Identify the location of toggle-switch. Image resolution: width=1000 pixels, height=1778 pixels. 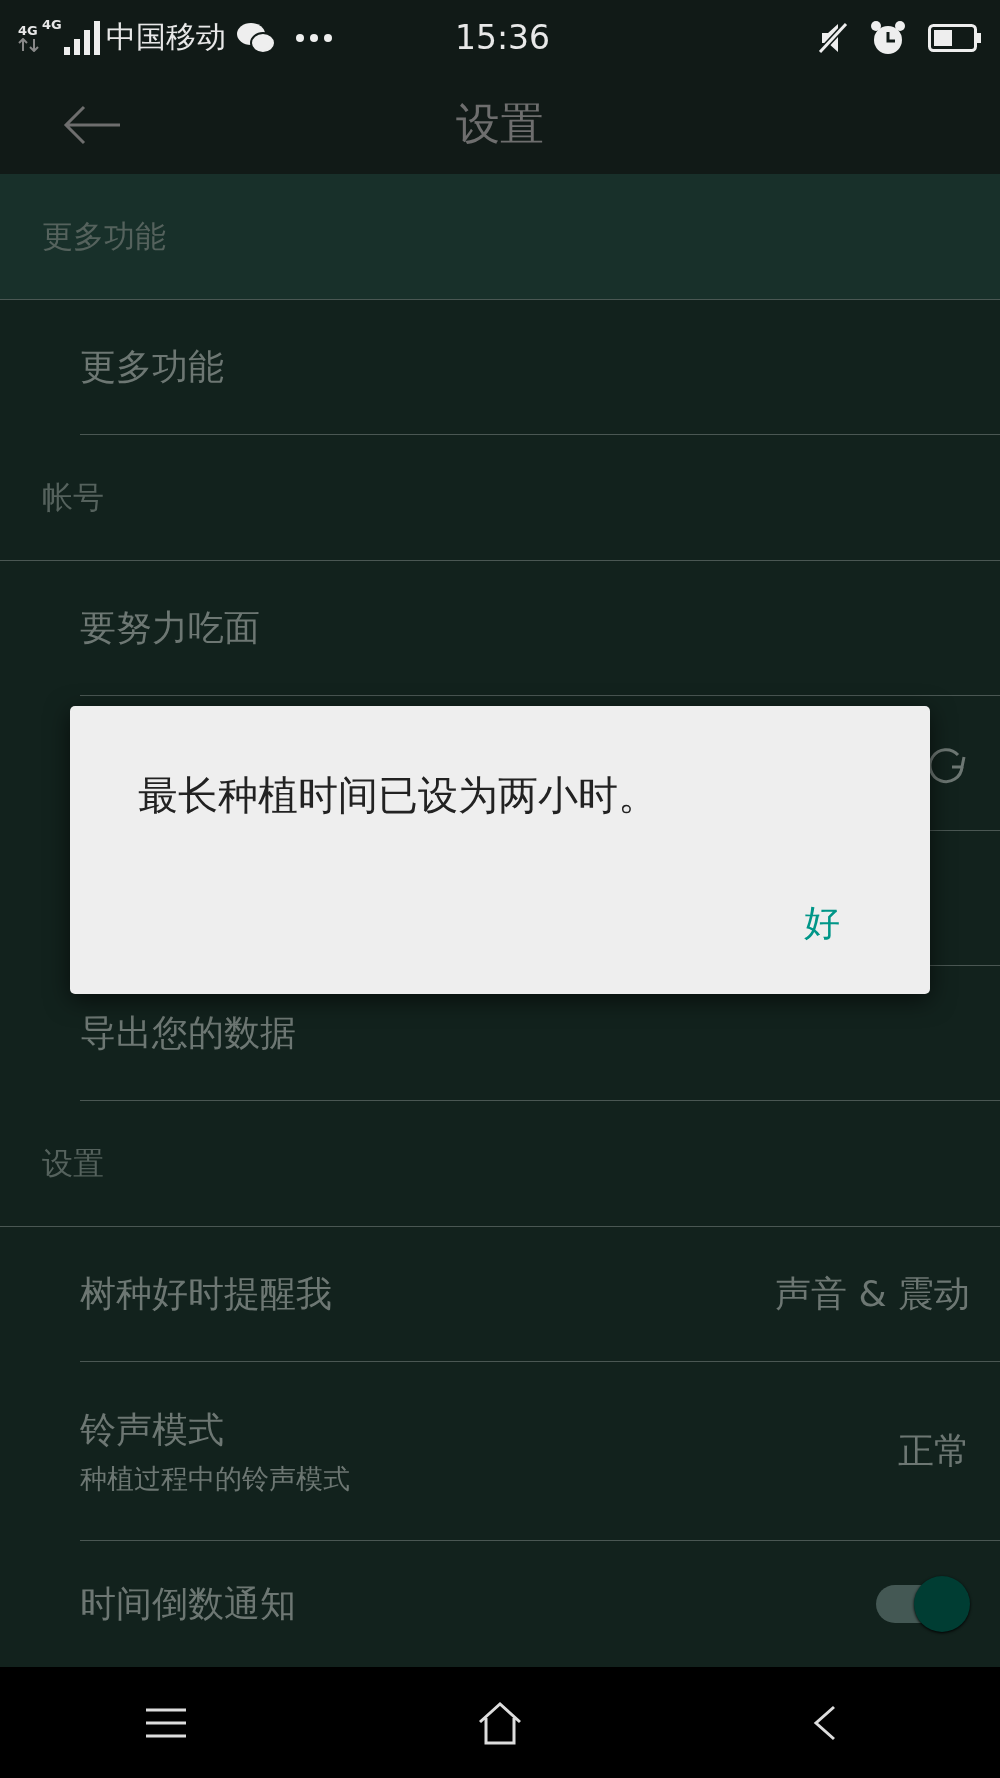
(923, 1604).